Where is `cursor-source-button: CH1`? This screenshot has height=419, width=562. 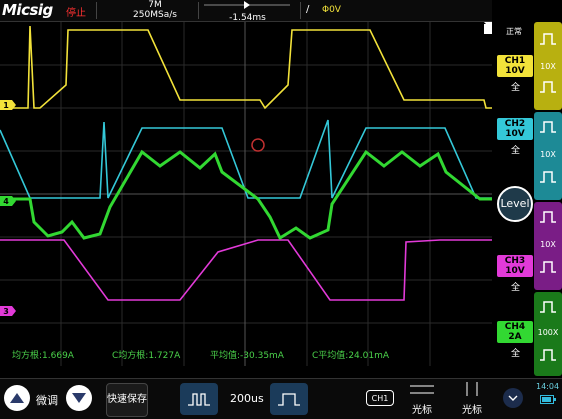
cursor-source-button: CH1 is located at coordinates (380, 398).